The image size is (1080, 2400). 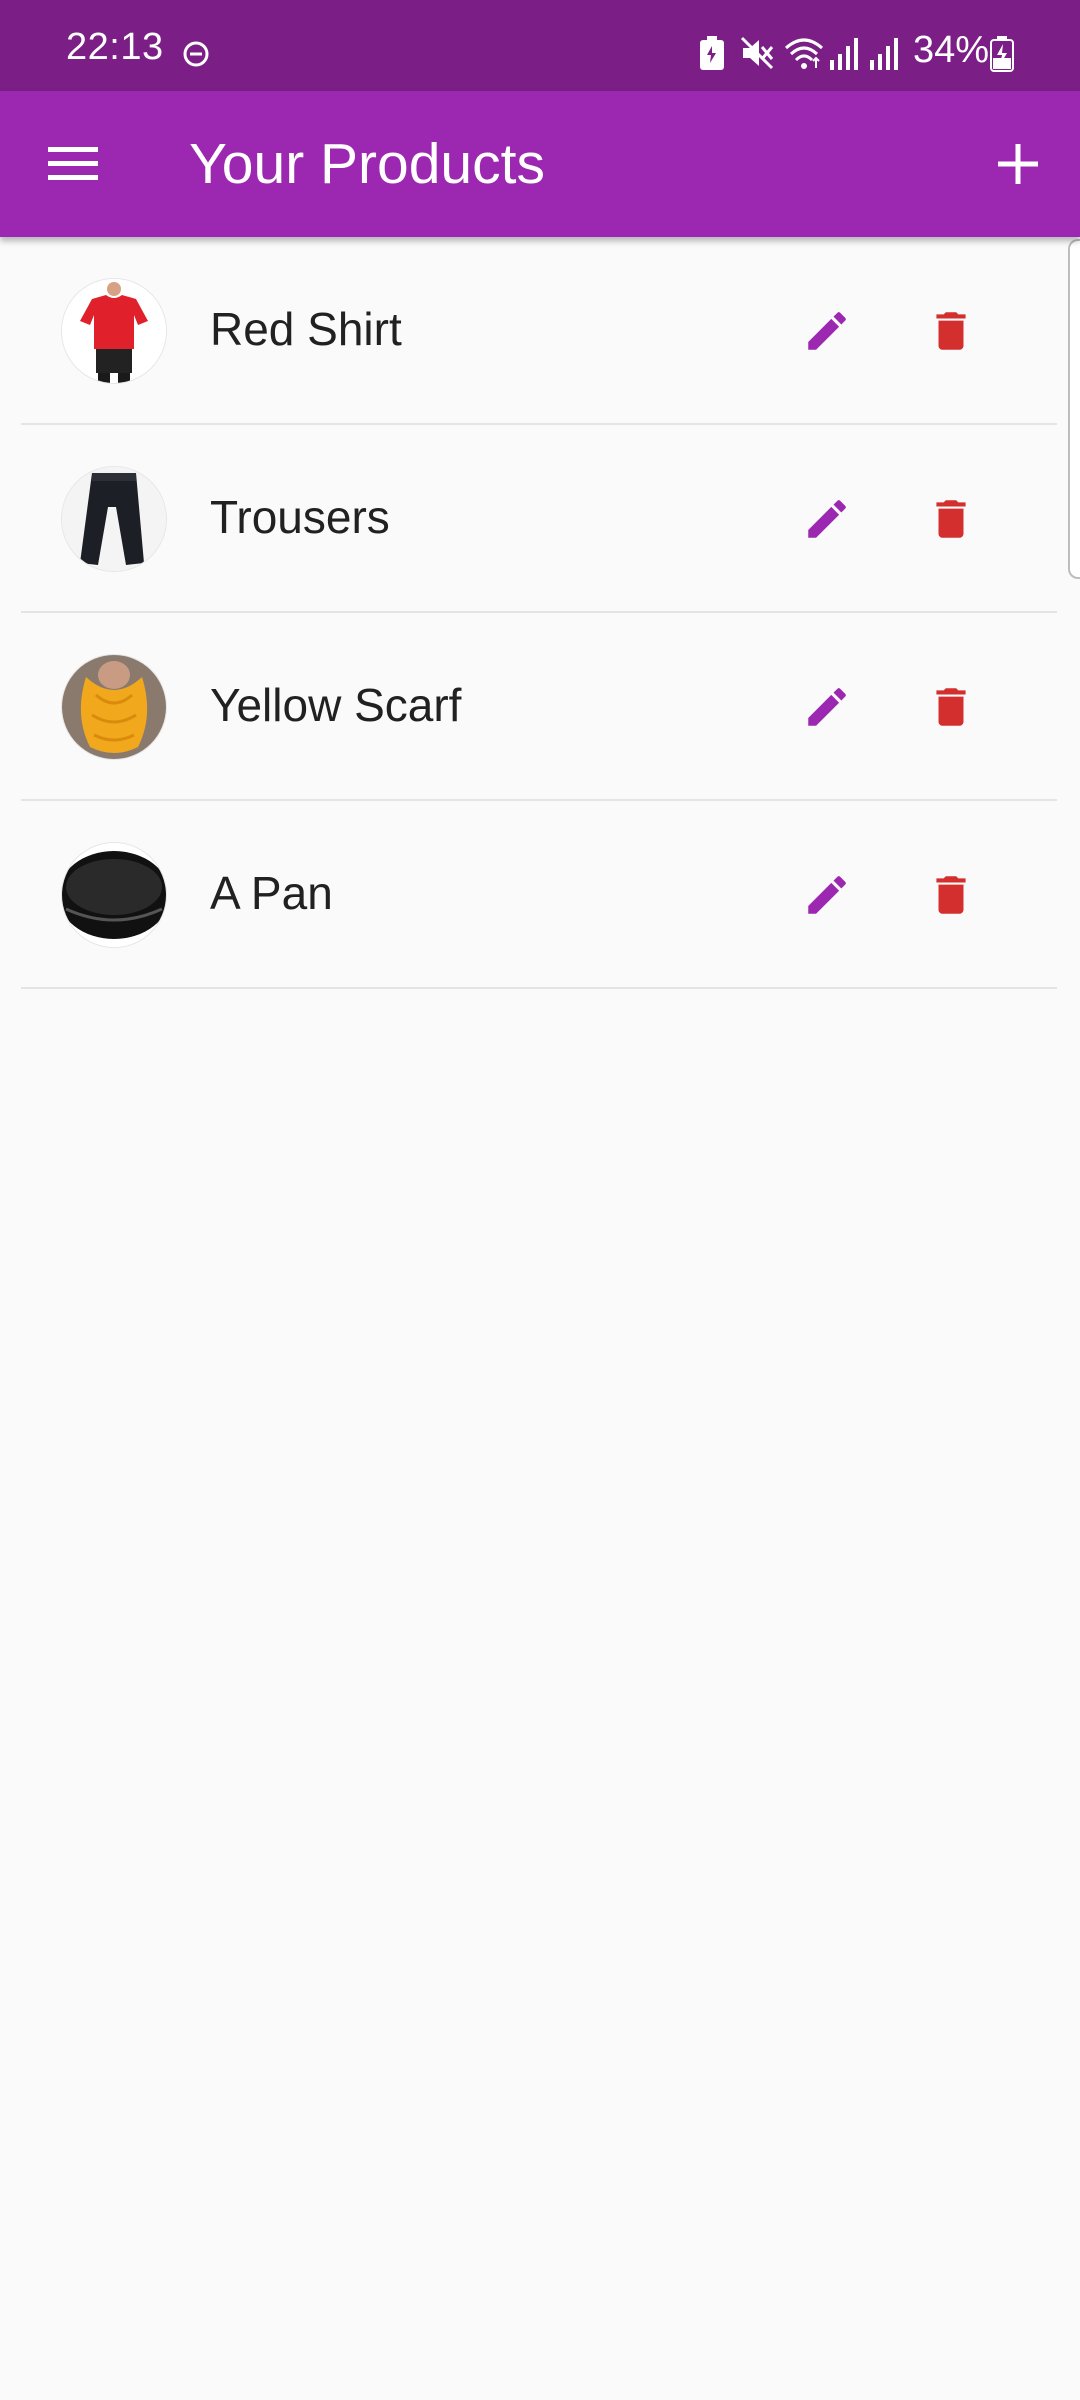 I want to click on add-icon, so click(x=1018, y=164).